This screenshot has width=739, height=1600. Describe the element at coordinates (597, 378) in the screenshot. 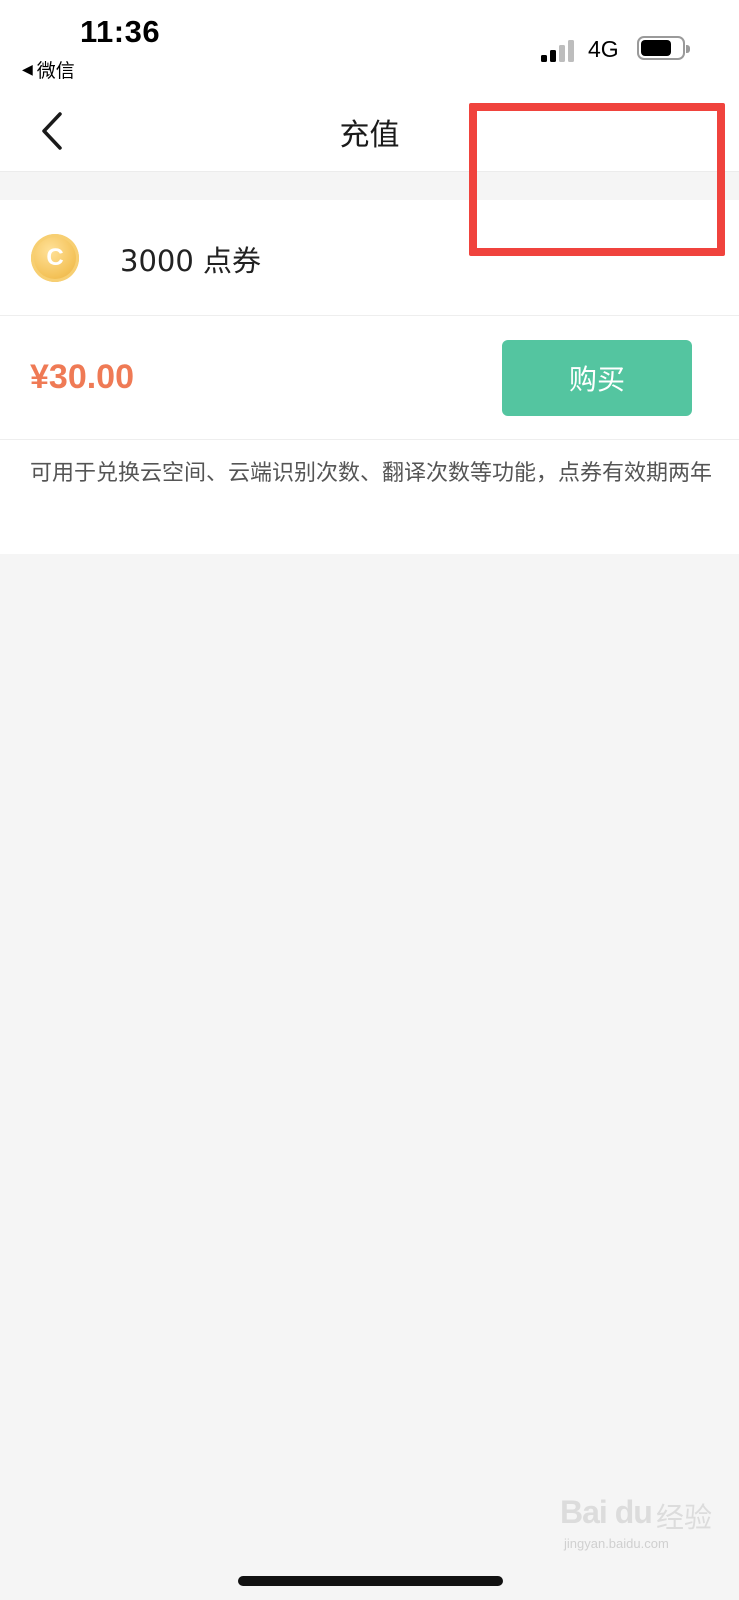

I see `buy-button: 购买` at that location.